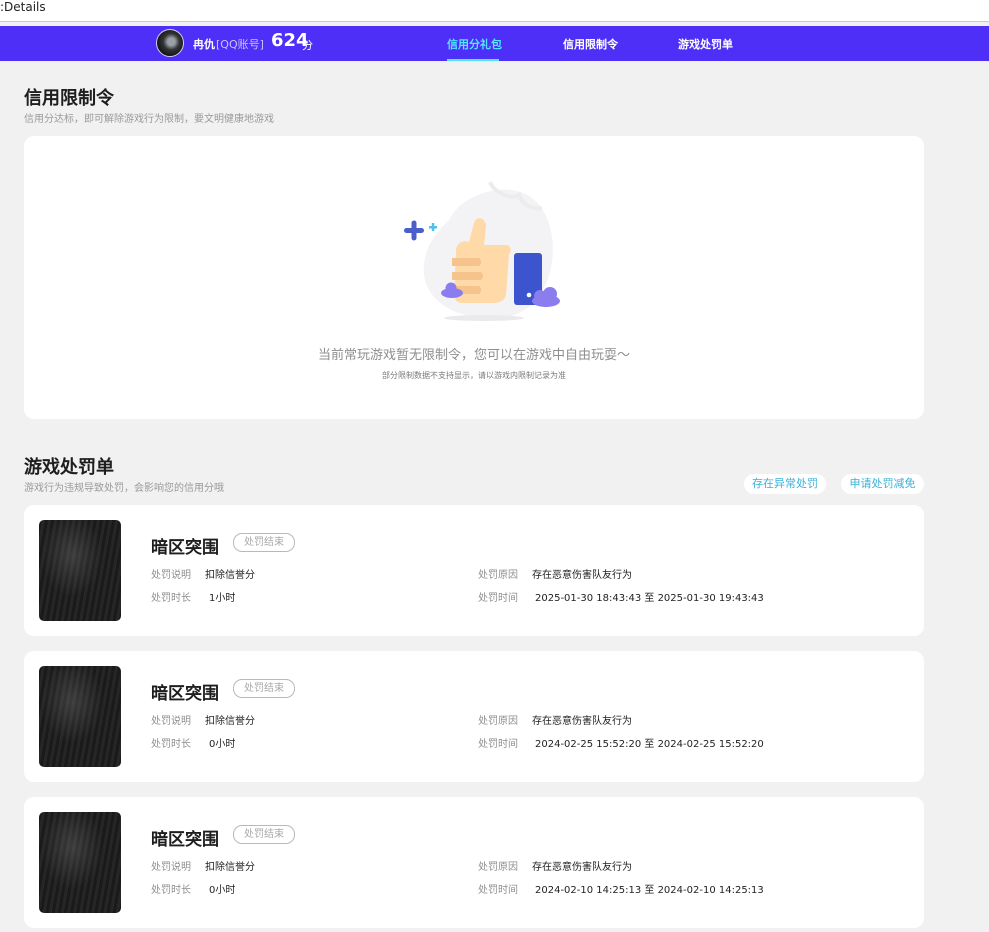  I want to click on restriction-section-subtitle: 信用分达标，即可解除游戏行为限制，要文明健康地游戏, so click(149, 119).